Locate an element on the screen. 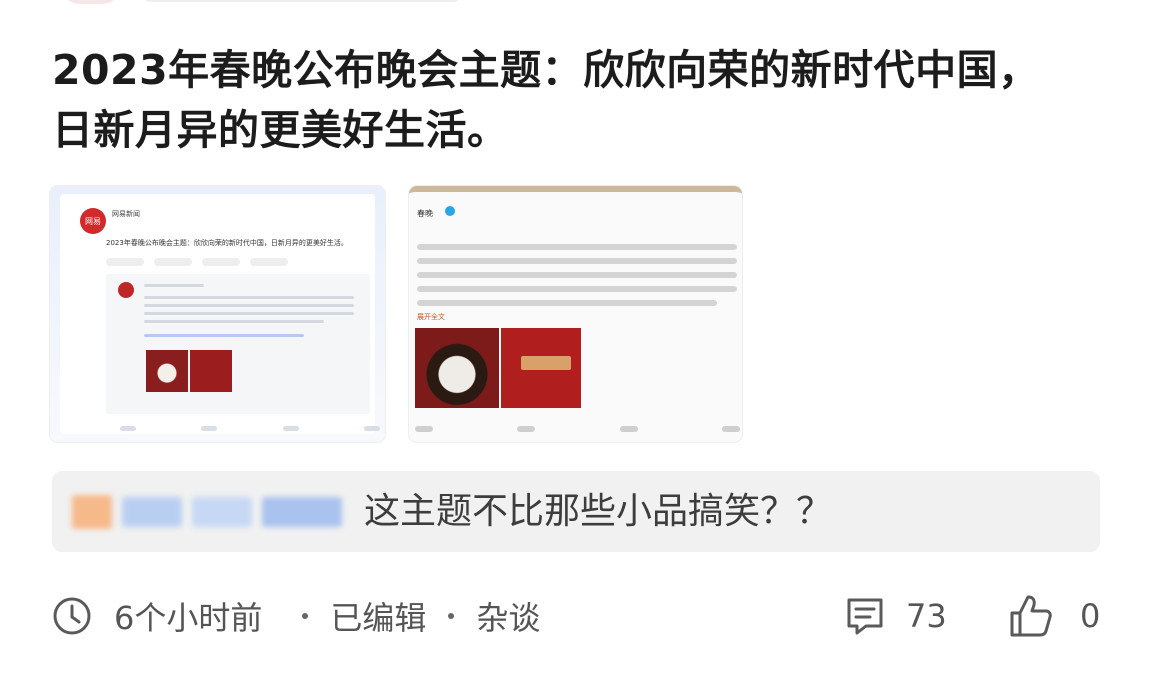 Image resolution: width=1152 pixels, height=673 pixels. post-image-2: 春晚 展开全文 is located at coordinates (575, 314).